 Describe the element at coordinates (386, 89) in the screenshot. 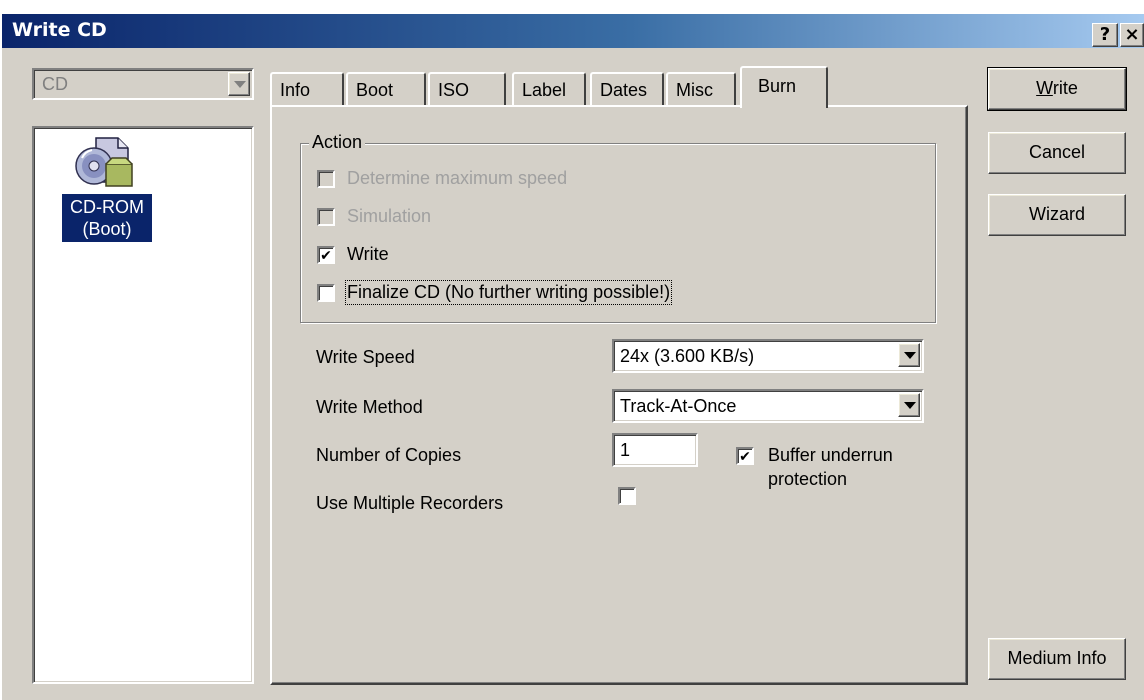

I see `tab-boot: Boot` at that location.